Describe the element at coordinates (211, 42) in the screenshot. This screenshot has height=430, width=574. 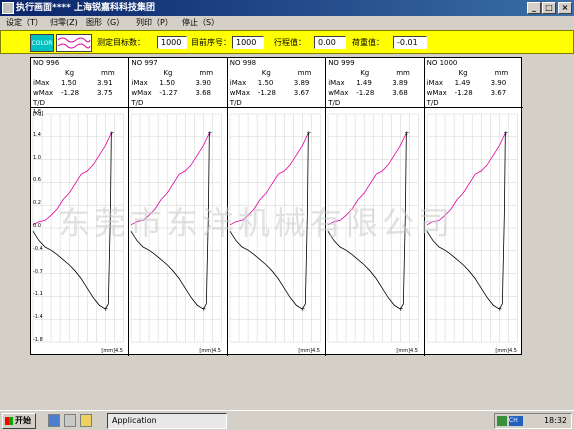
I see `current-seq-label: 目前序号：` at that location.